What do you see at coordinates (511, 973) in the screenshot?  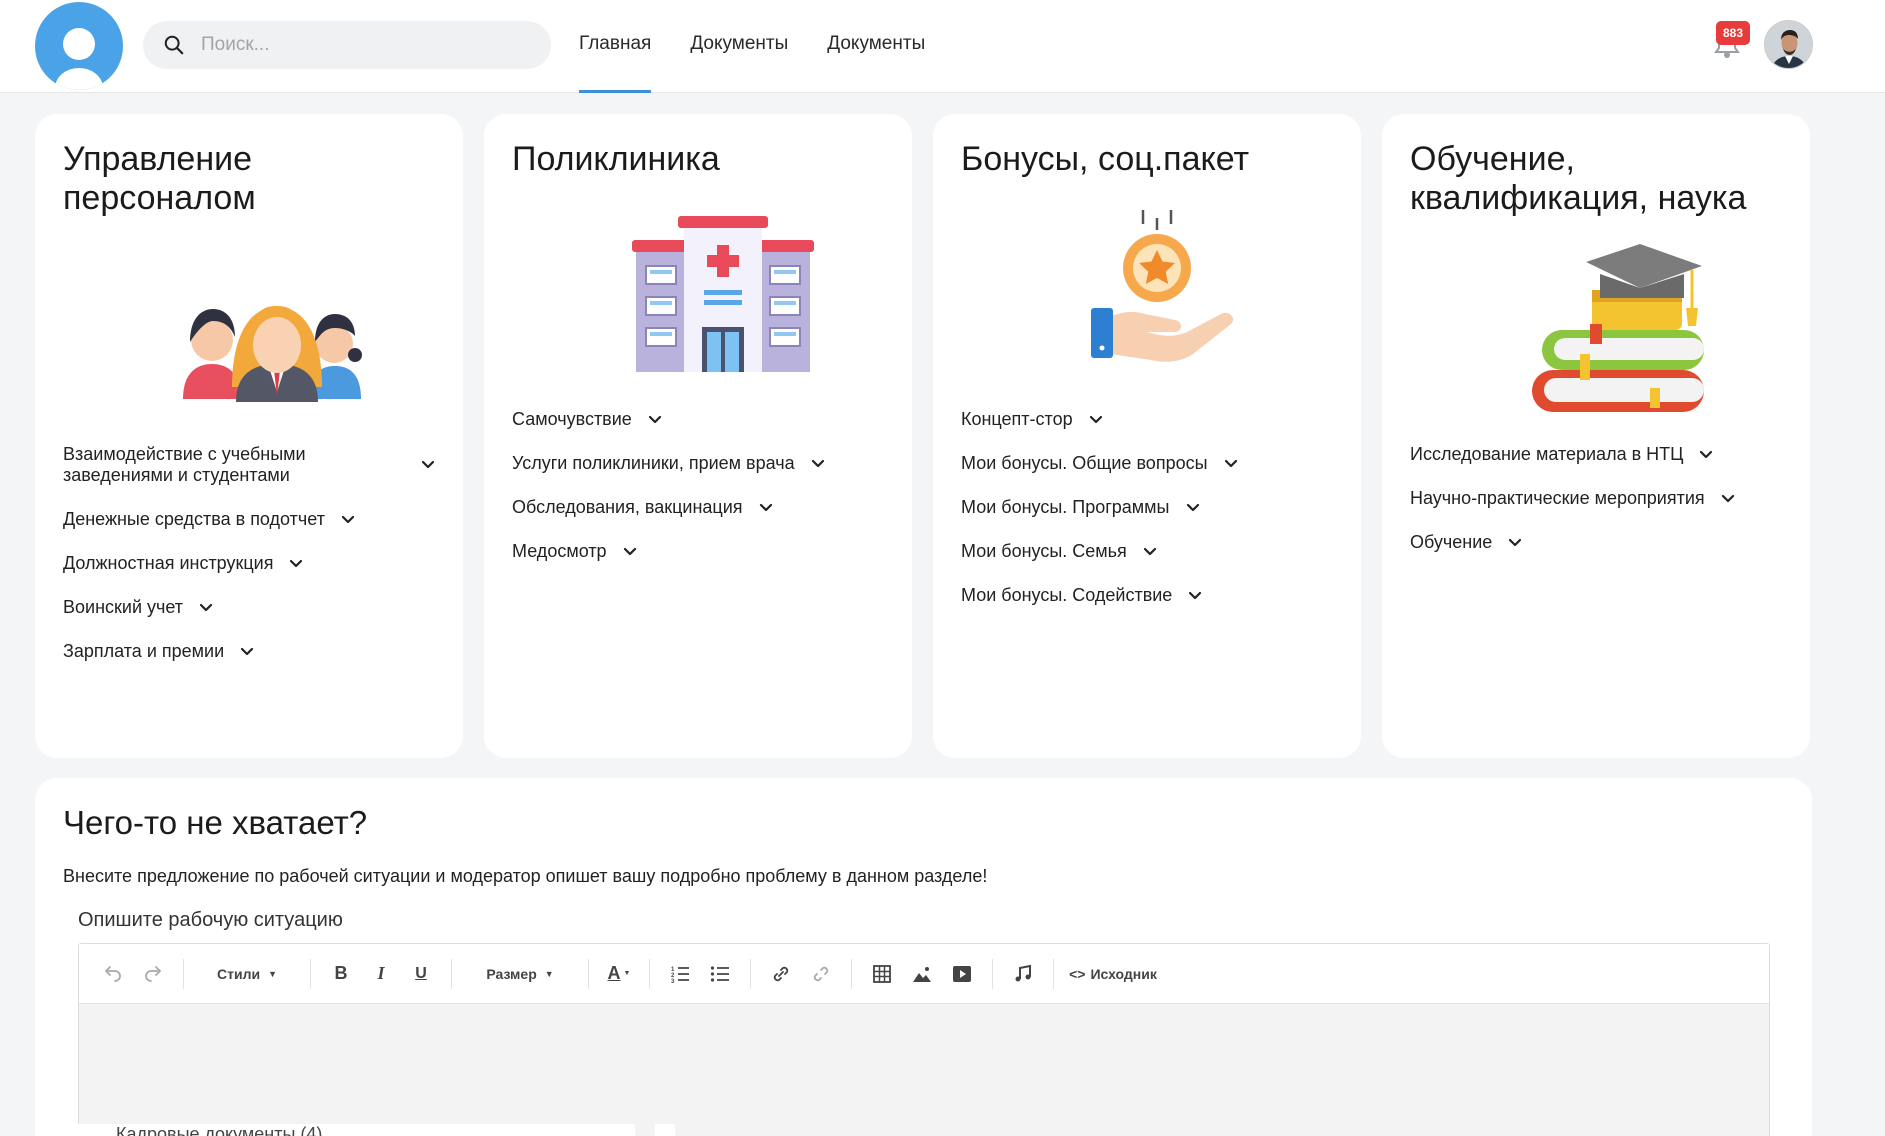 I see `size-label: Размер` at bounding box center [511, 973].